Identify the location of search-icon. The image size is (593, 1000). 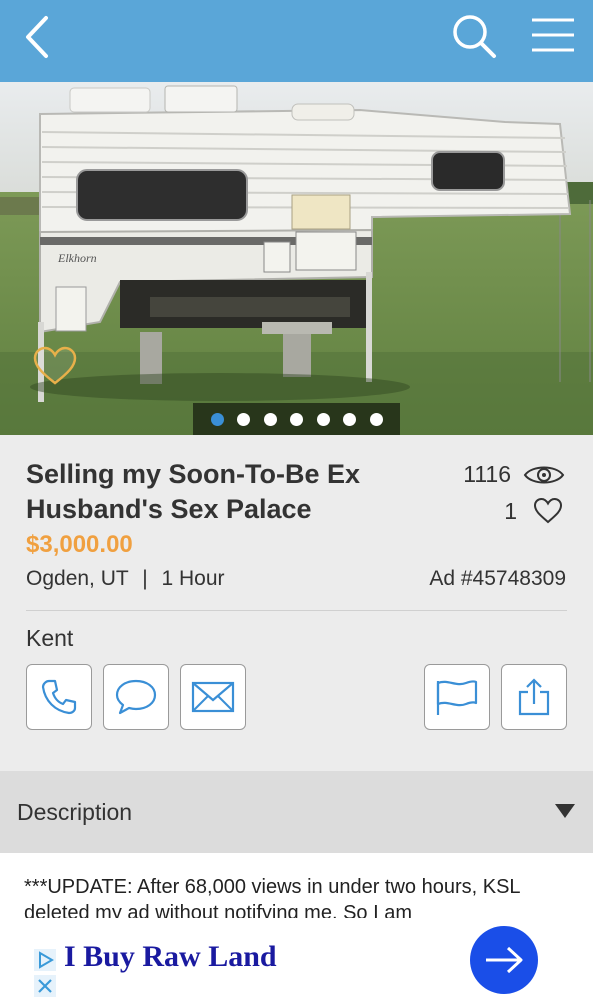
(474, 36).